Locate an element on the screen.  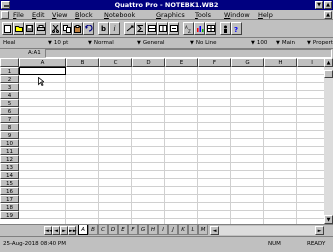
copy-icon is located at coordinates (66, 28).